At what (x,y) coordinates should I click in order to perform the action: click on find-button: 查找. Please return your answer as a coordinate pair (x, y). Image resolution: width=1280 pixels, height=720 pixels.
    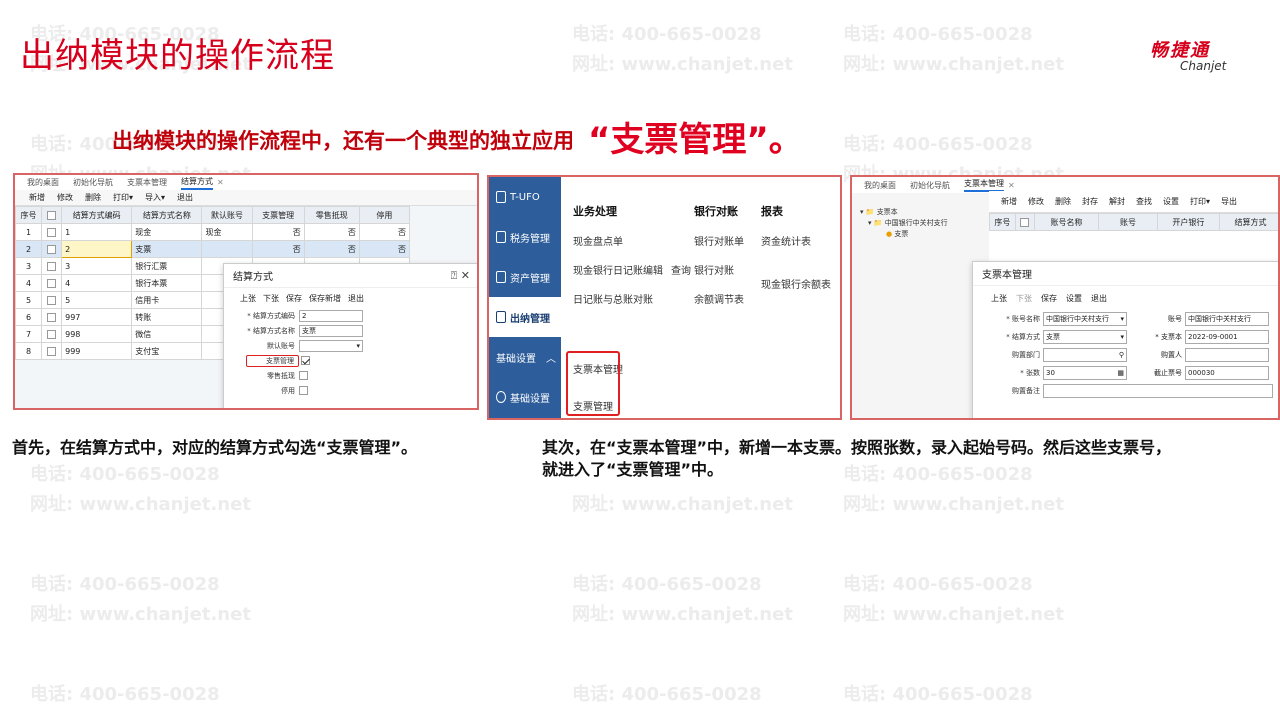
    Looking at the image, I should click on (1144, 201).